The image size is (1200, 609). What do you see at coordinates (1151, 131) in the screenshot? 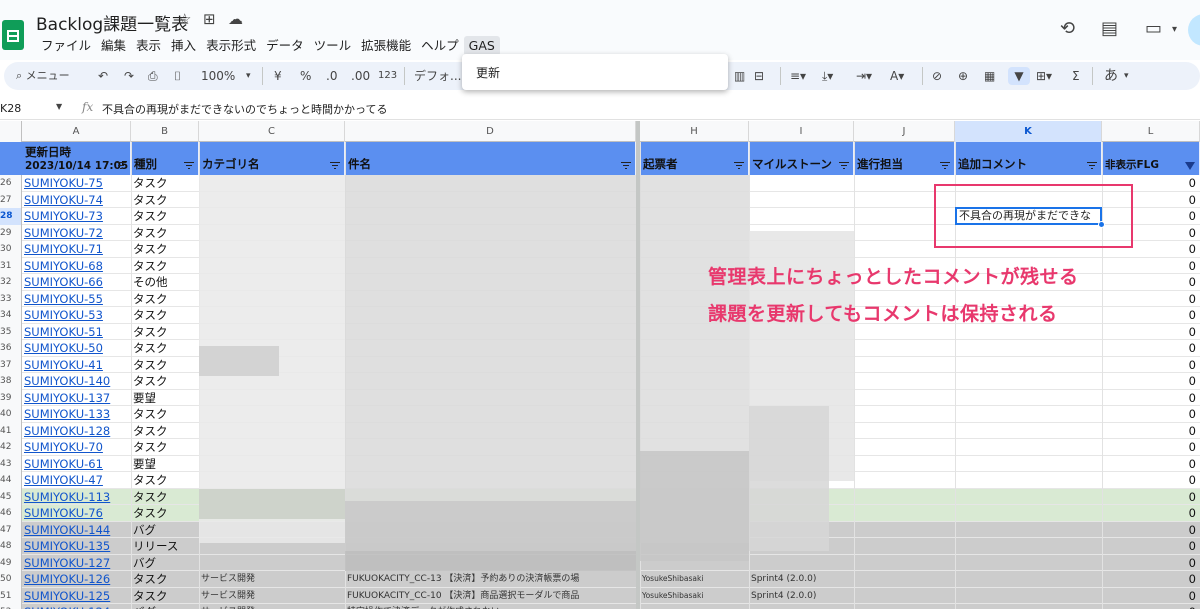
I see `column-header: L` at bounding box center [1151, 131].